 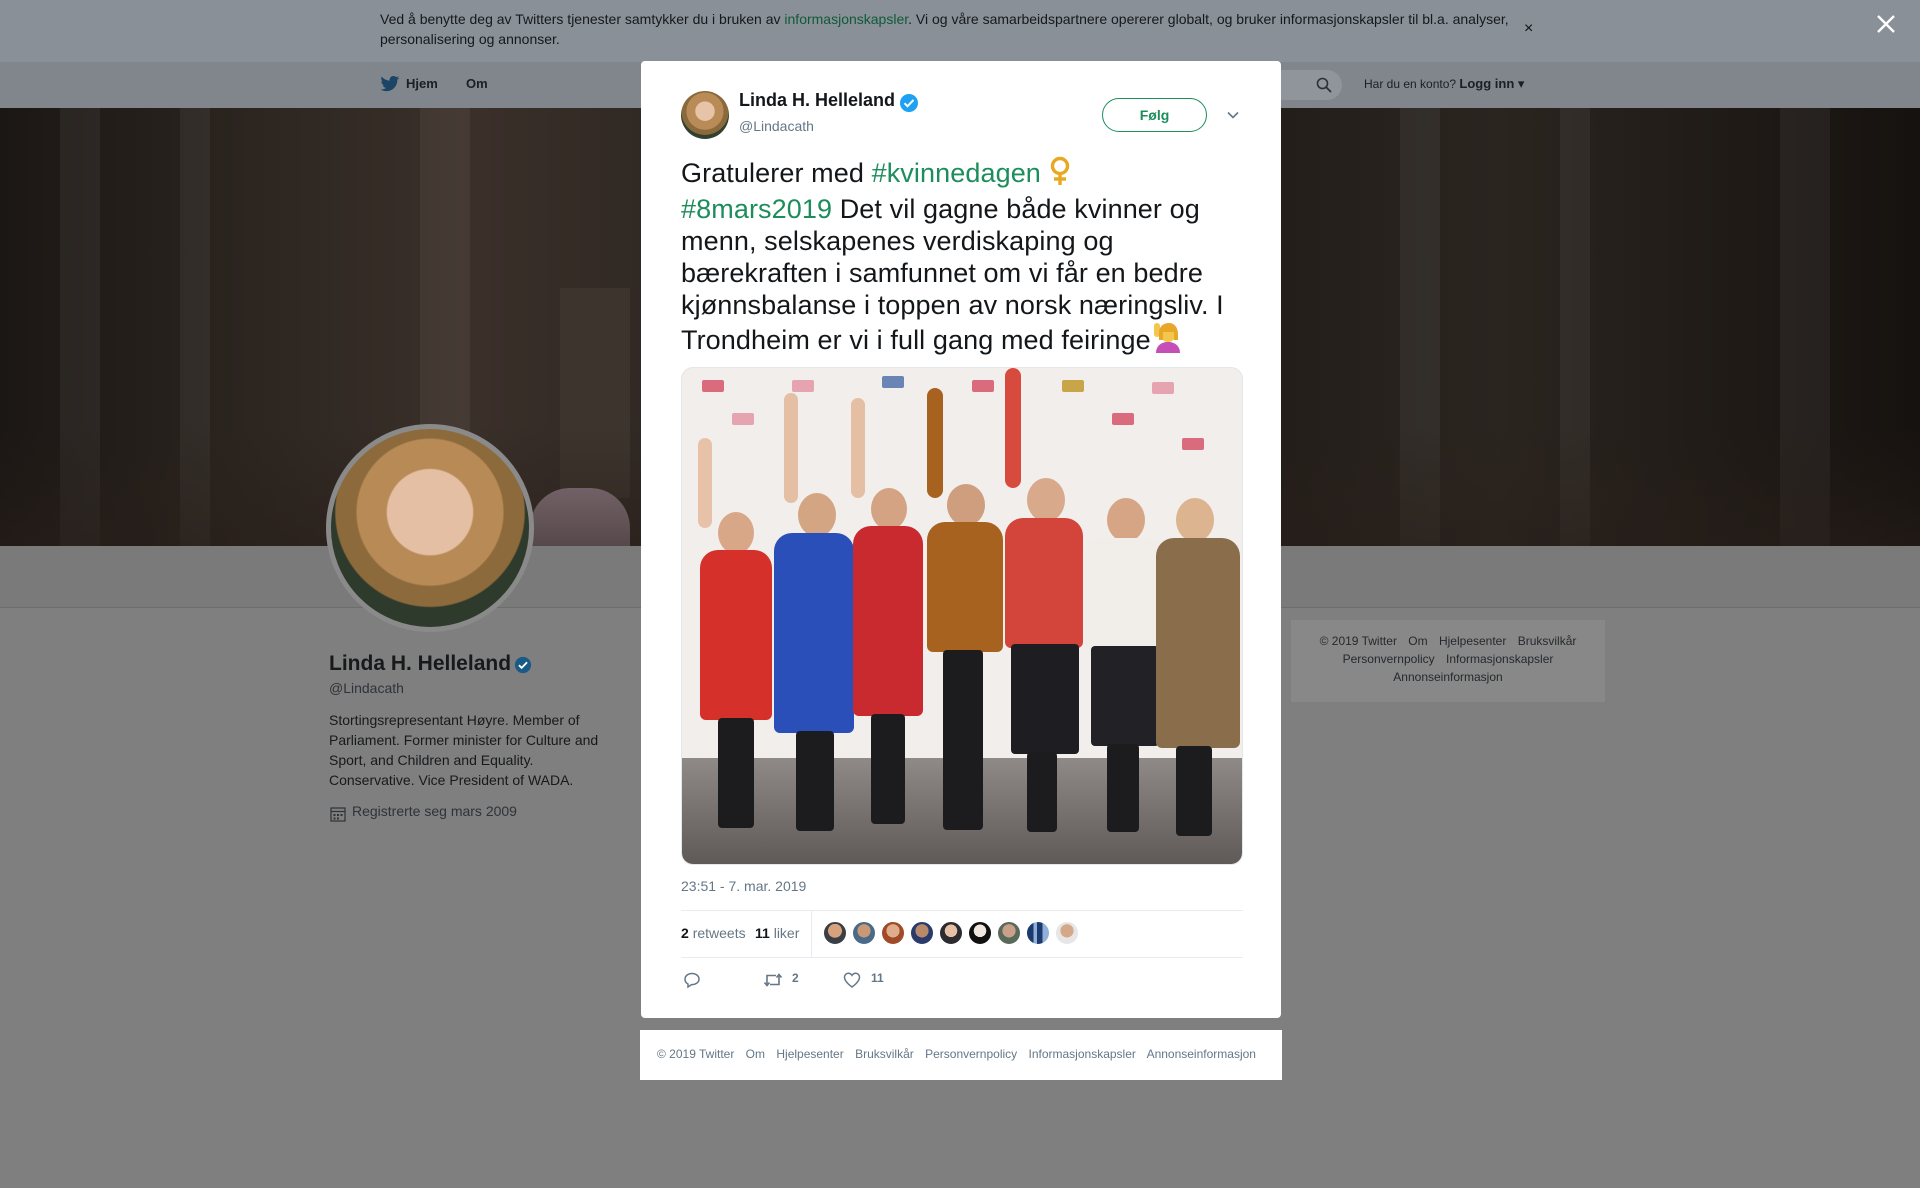 I want to click on hashtag-link: #kvinnedagen, so click(x=956, y=173).